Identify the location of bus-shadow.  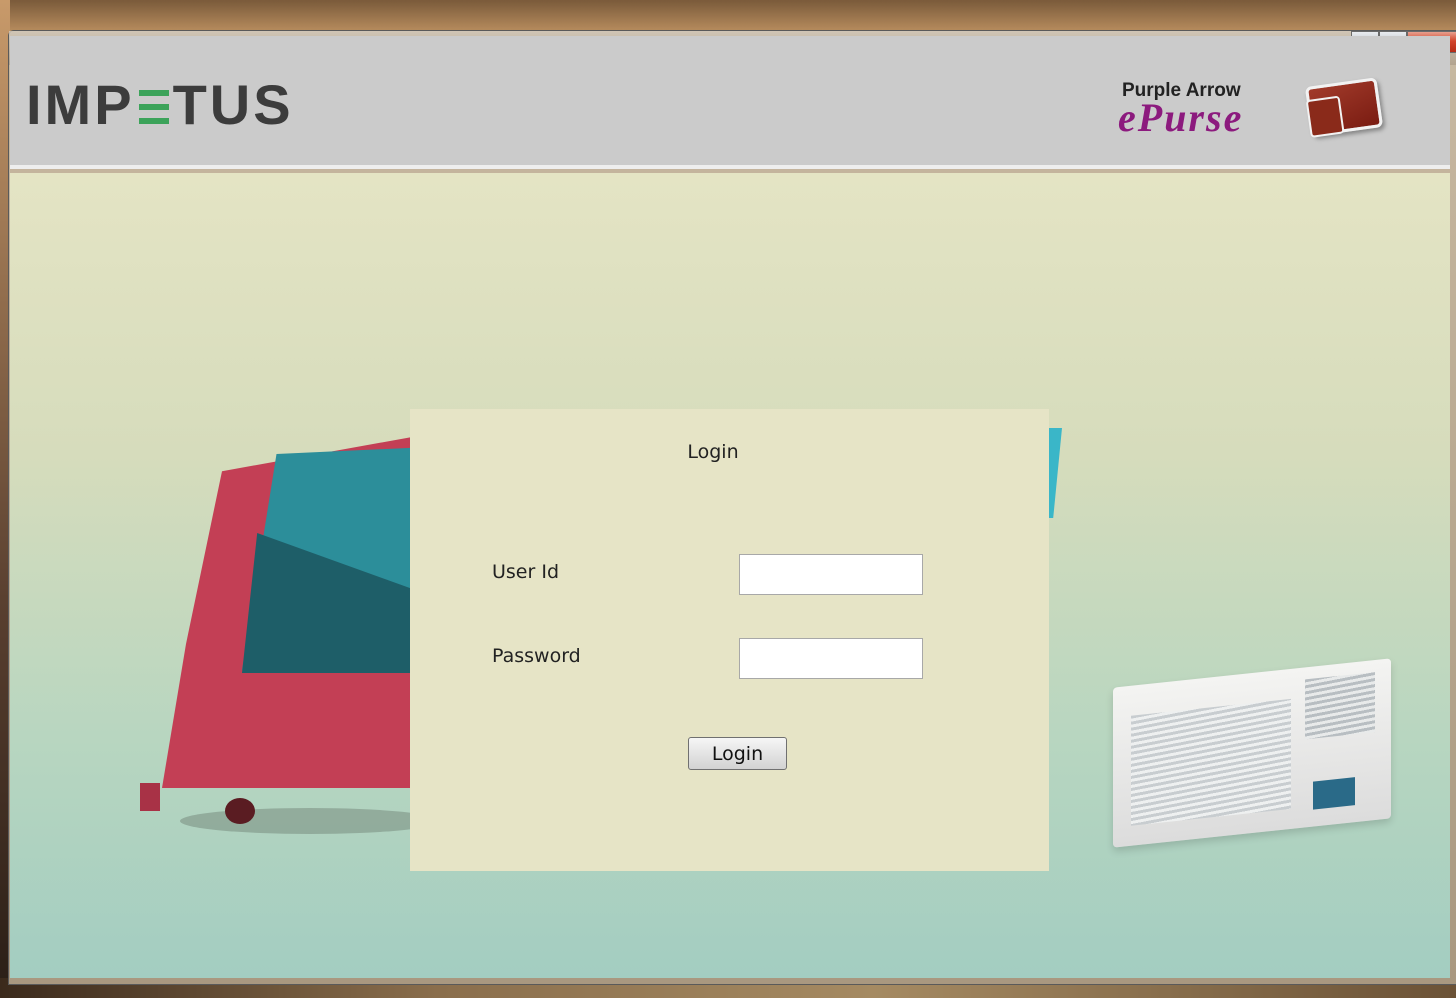
(310, 821).